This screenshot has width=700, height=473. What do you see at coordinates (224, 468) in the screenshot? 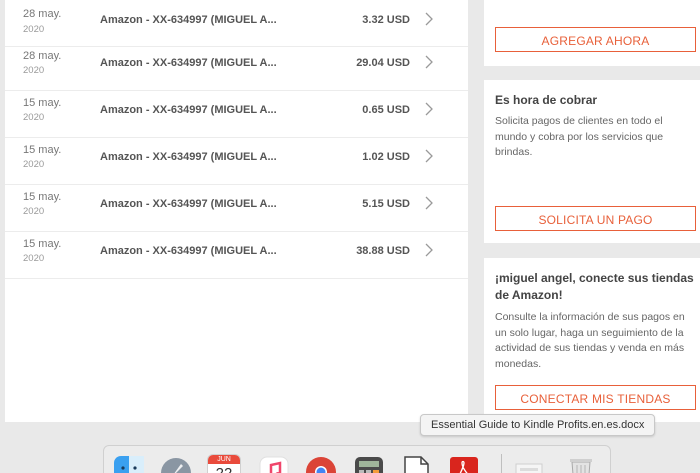
I see `calendar-day: 22` at bounding box center [224, 468].